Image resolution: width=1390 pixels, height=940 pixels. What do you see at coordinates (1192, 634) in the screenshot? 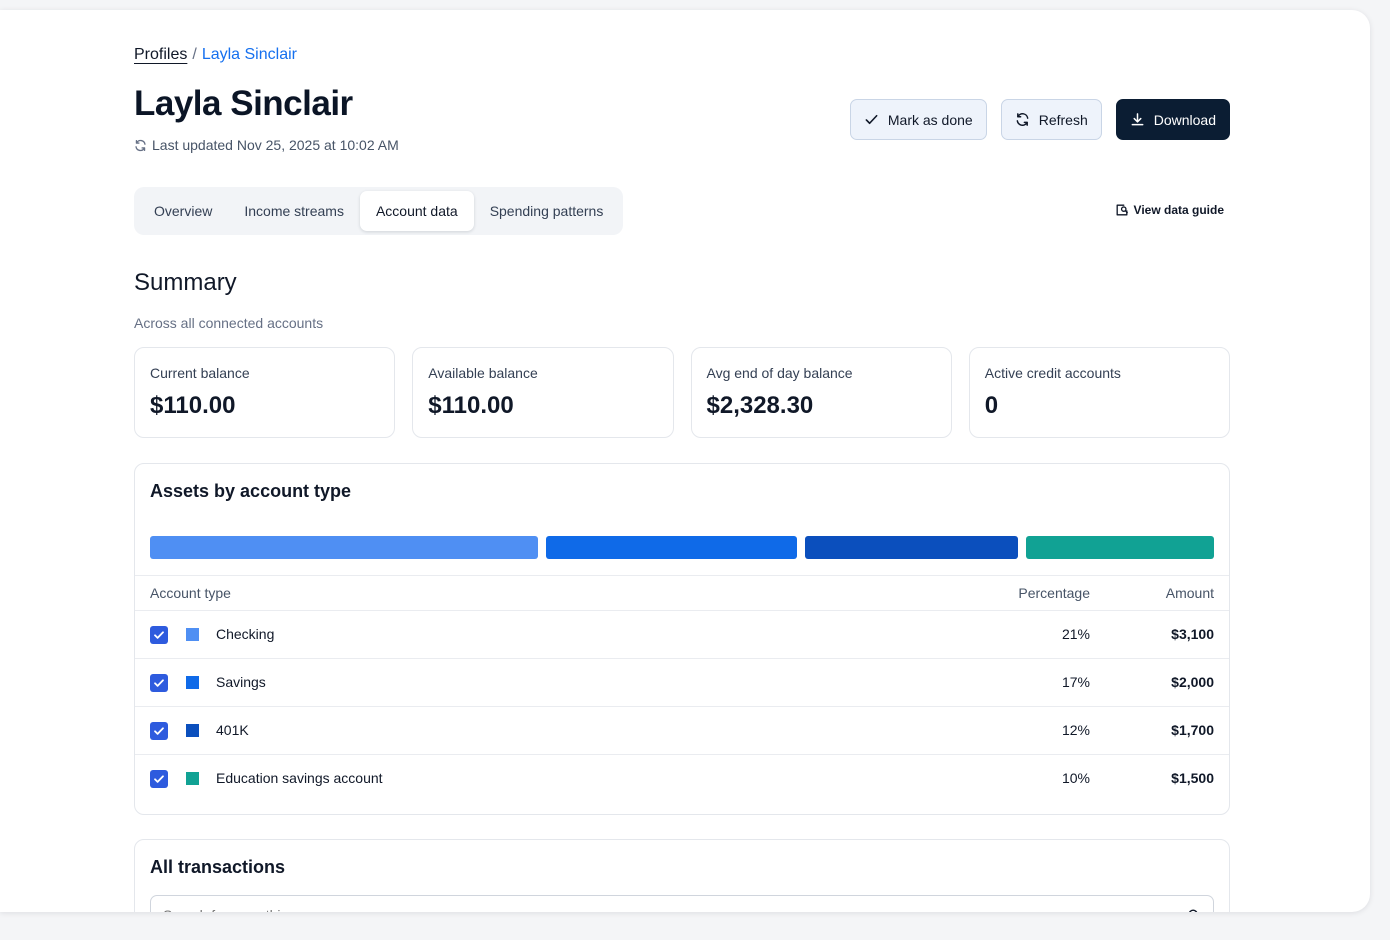
I see `account-type-amount: $3,100` at bounding box center [1192, 634].